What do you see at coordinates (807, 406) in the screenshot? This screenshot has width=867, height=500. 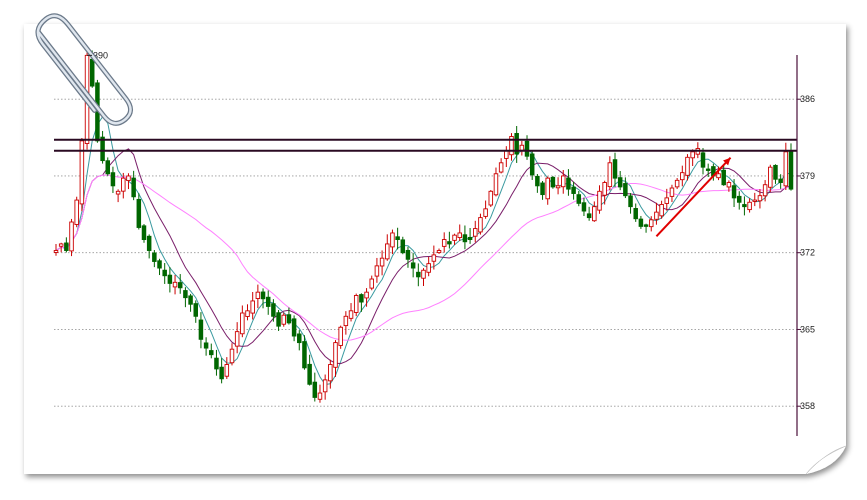 I see `y-tick-label: 358` at bounding box center [807, 406].